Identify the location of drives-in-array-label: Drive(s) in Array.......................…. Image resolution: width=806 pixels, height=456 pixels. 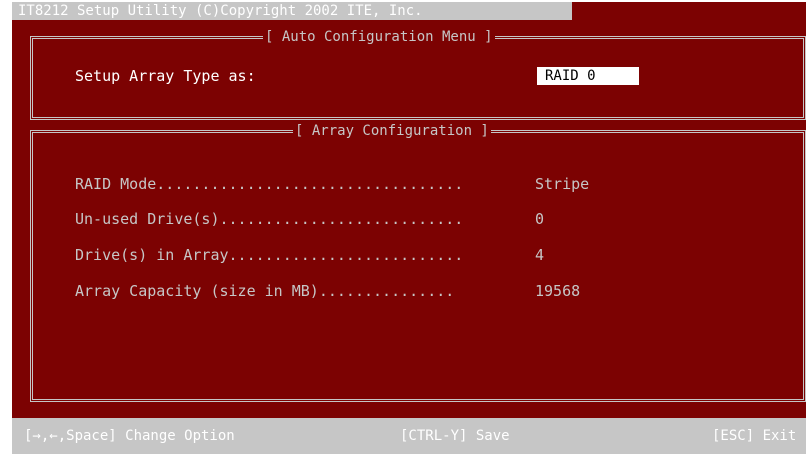
(269, 255).